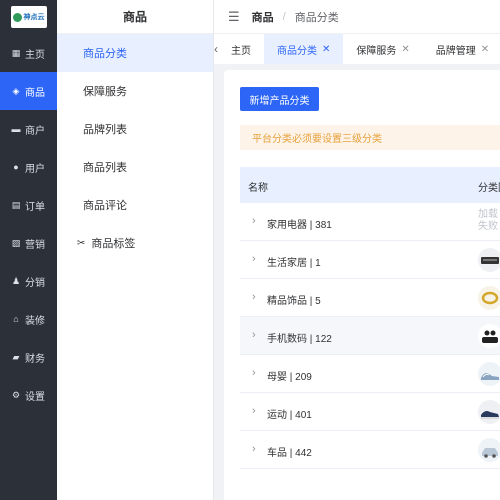  What do you see at coordinates (113, 244) in the screenshot?
I see `sub-item-label: 商品标签` at bounding box center [113, 244].